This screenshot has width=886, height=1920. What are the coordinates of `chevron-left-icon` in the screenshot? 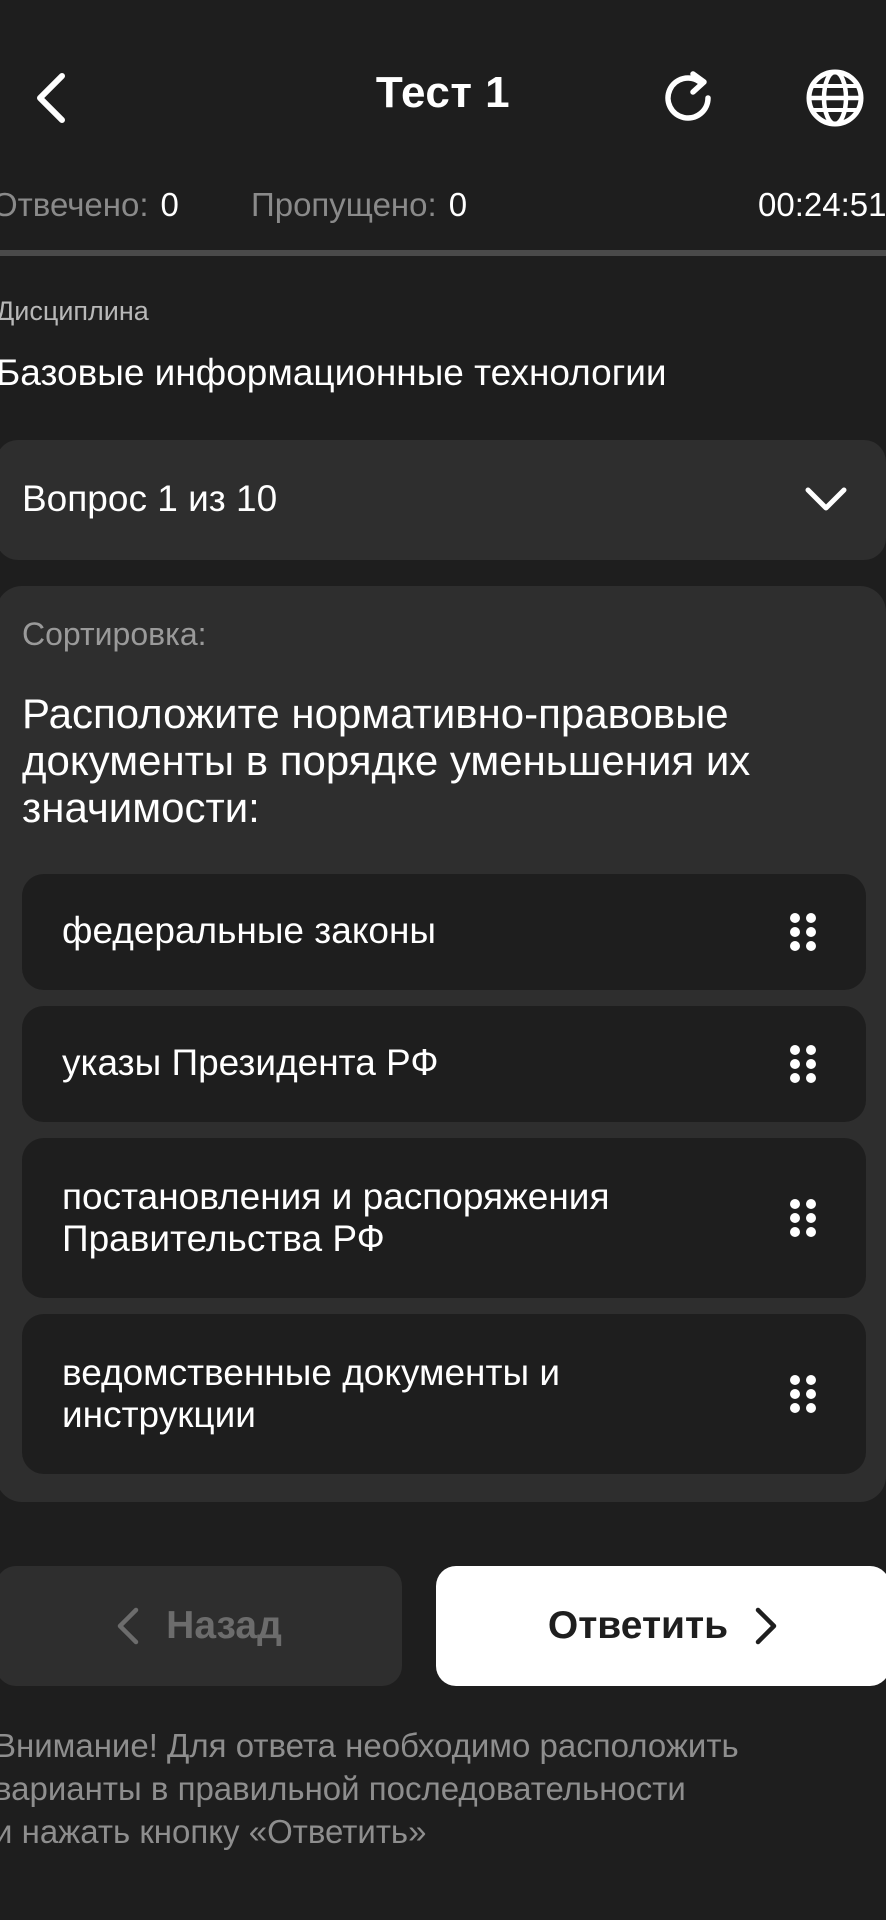 It's located at (128, 1626).